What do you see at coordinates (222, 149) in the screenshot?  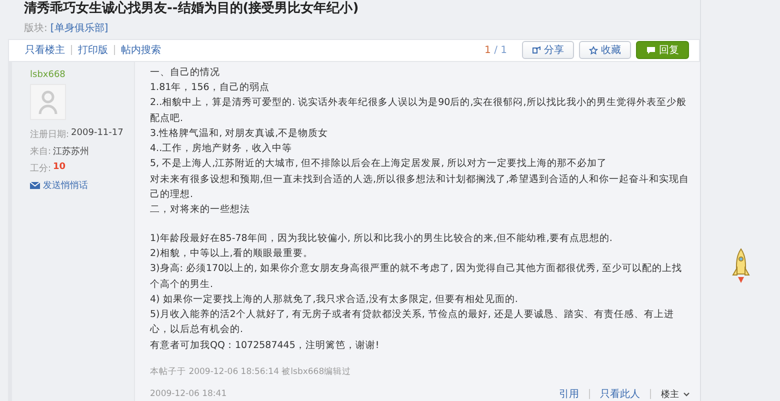 I see `post-text: 4..工作，房地产财务，收入中等` at bounding box center [222, 149].